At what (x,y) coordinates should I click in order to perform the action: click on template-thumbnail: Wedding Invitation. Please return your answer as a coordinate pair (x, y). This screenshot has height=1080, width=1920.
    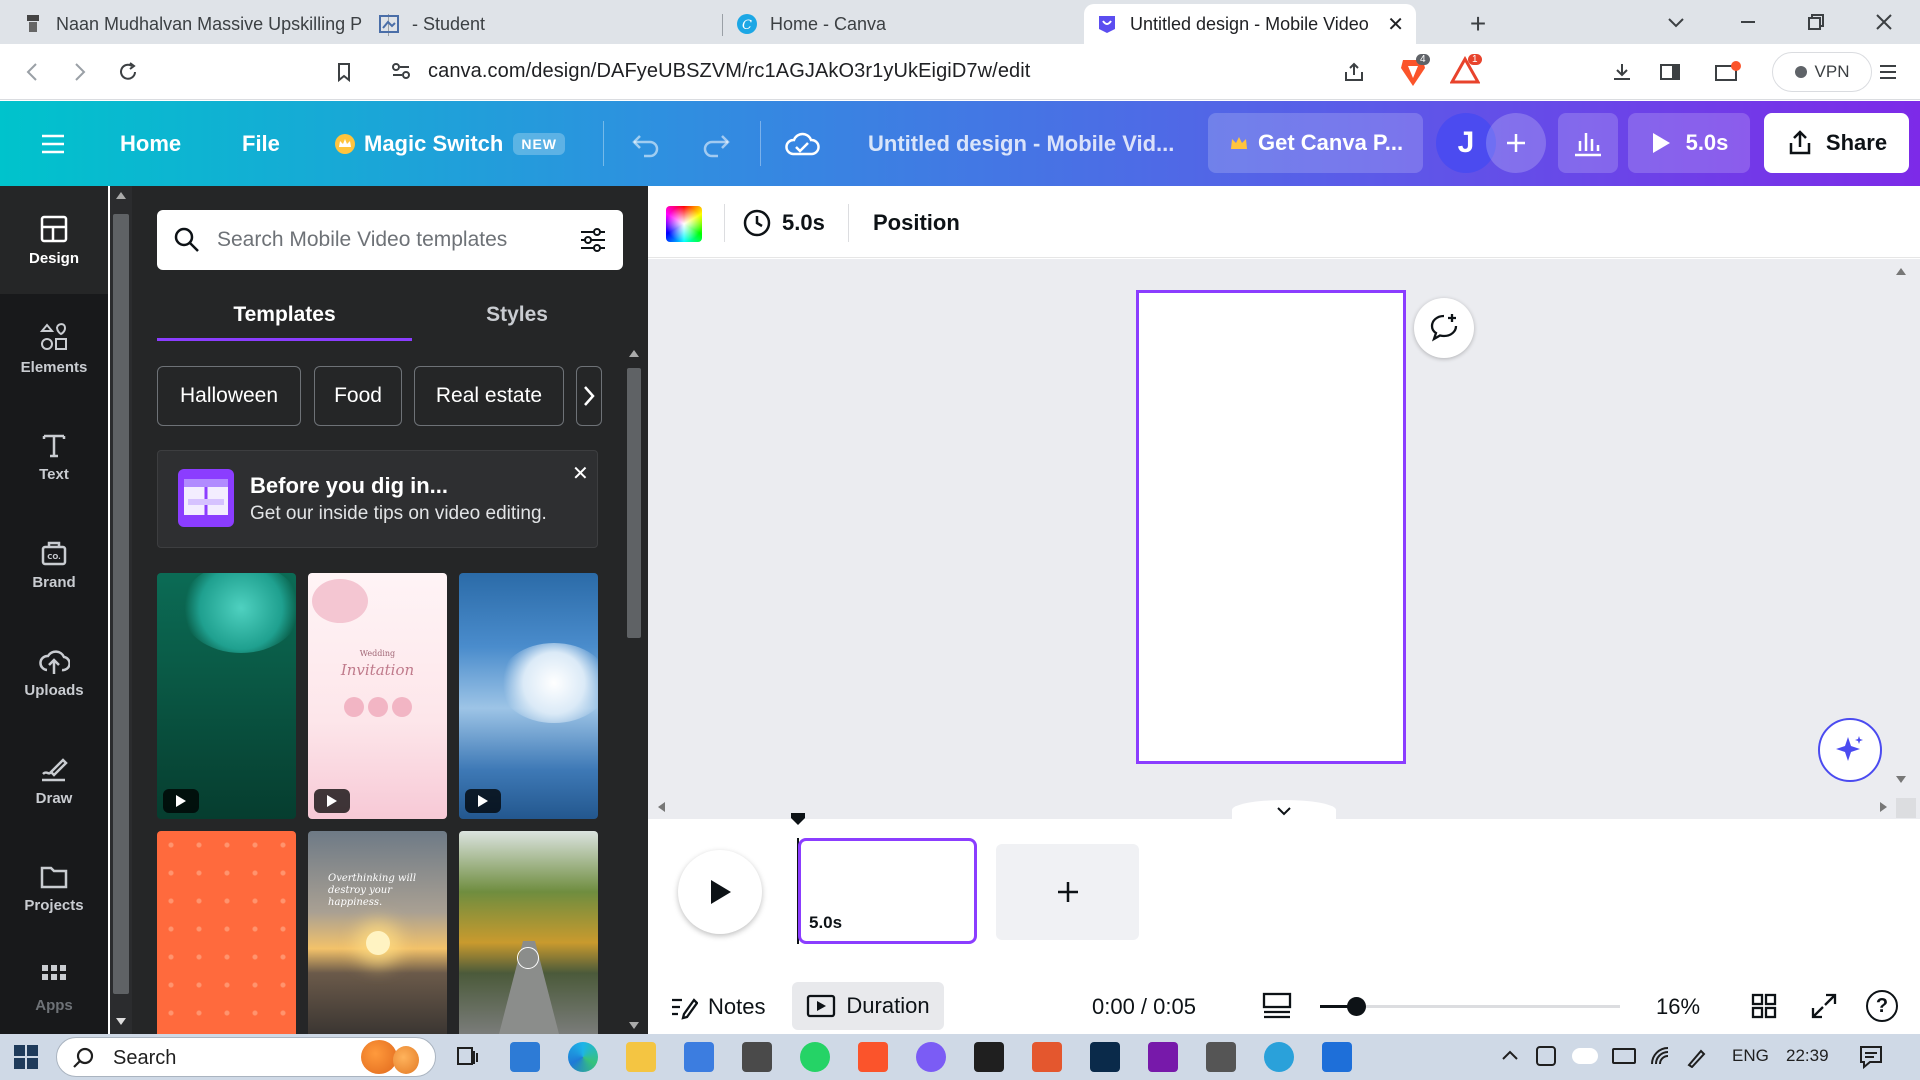
    Looking at the image, I should click on (377, 696).